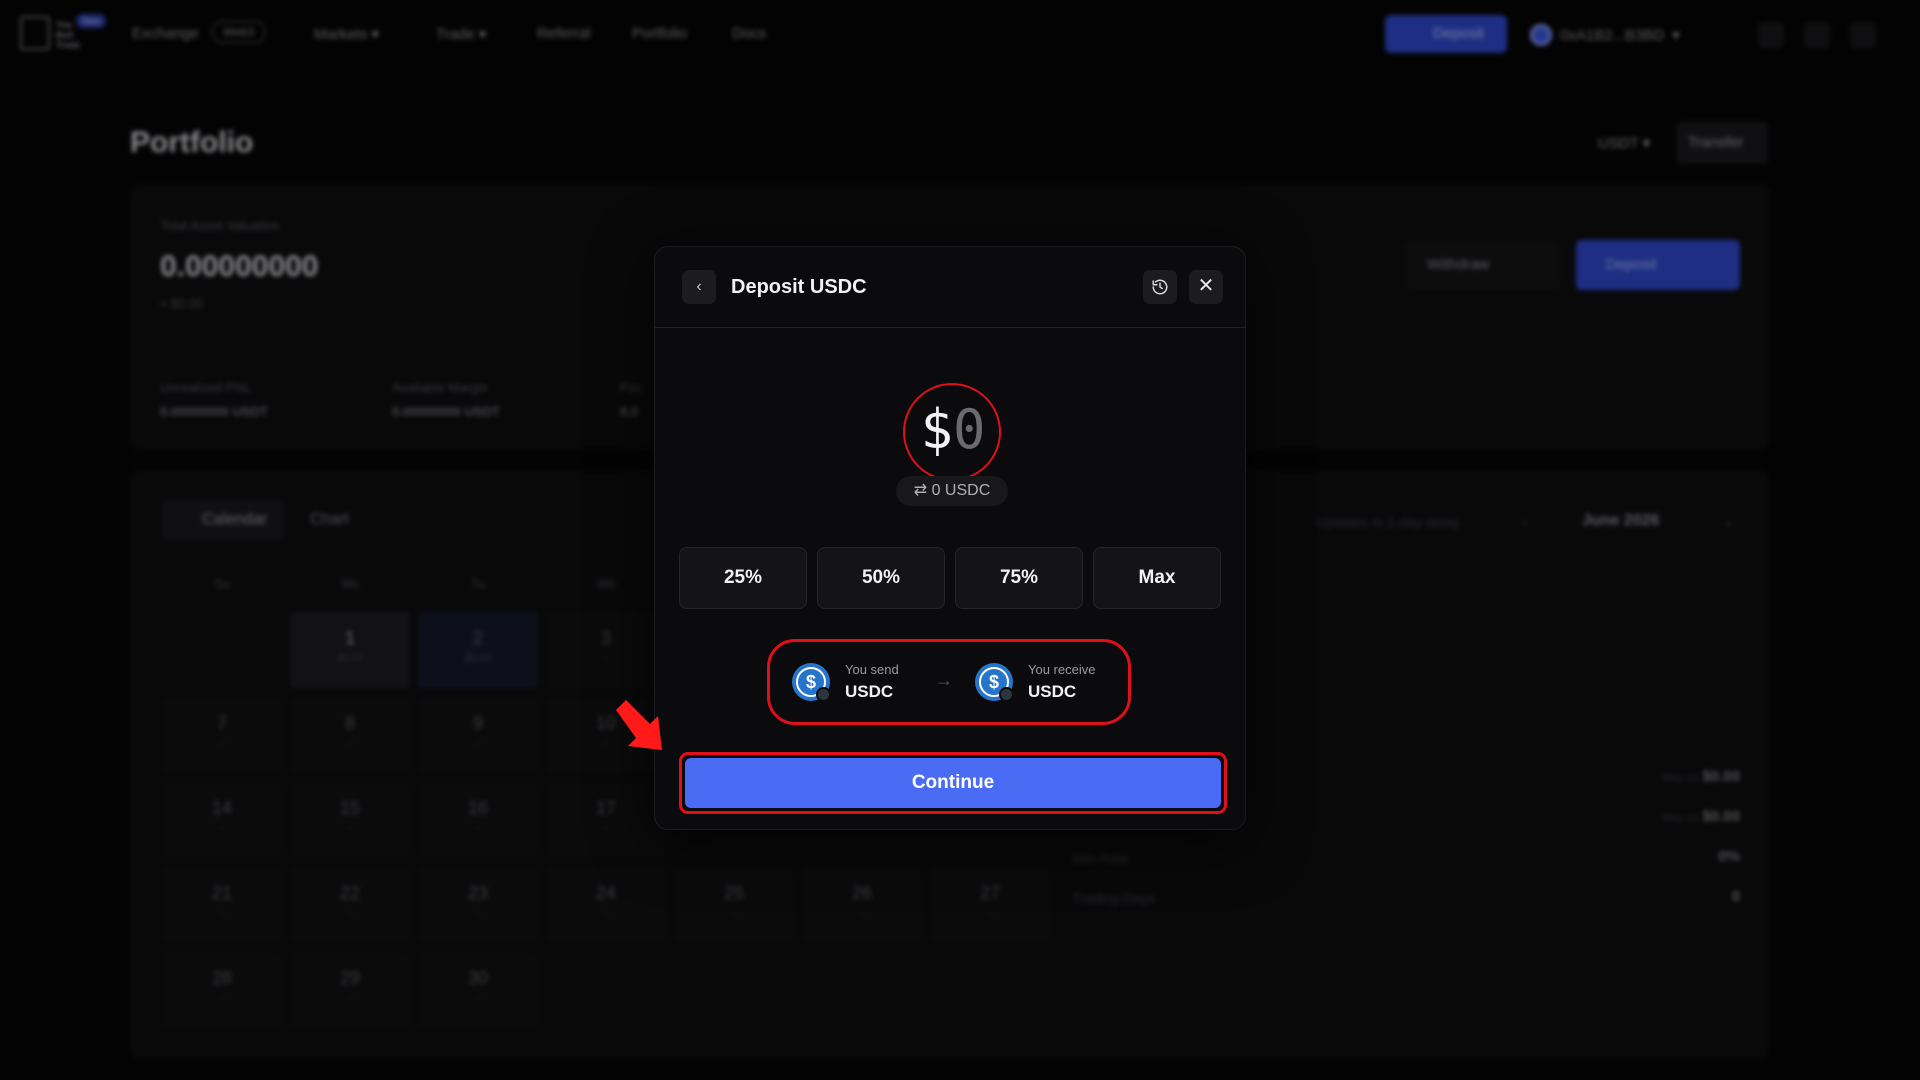  I want to click on send-receive-summary: $ You send USDC → $ You receive USDC, so click(949, 682).